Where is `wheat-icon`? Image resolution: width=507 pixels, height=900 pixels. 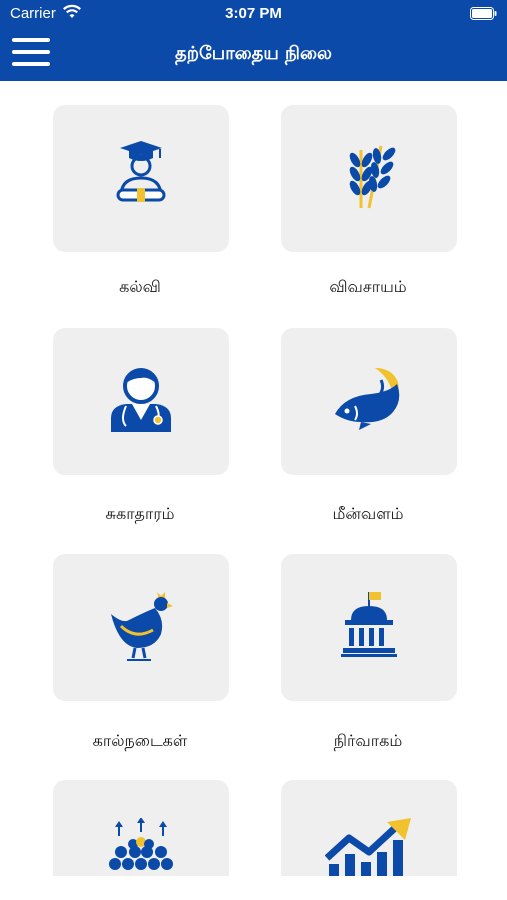
wheat-icon is located at coordinates (372, 177).